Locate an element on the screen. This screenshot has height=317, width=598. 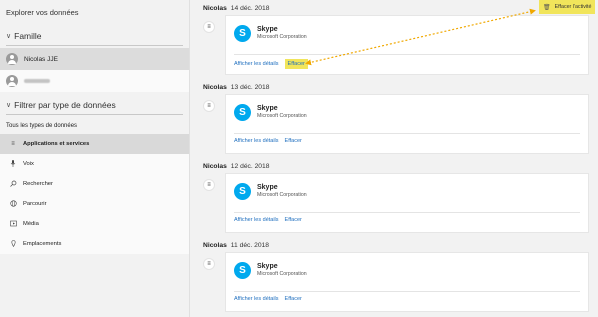
filter-label: Emplacements is located at coordinates (42, 244).